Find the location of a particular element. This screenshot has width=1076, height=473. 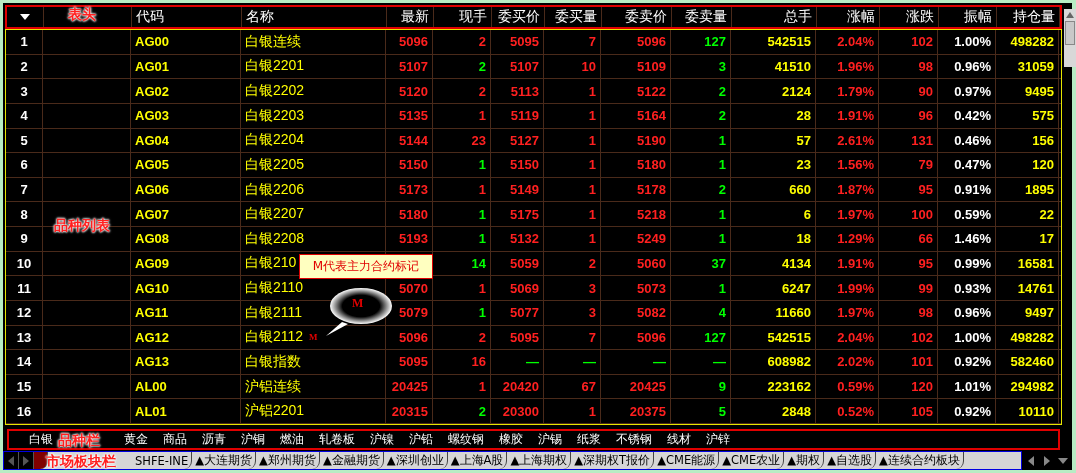

table-cell: 99 is located at coordinates (908, 288).